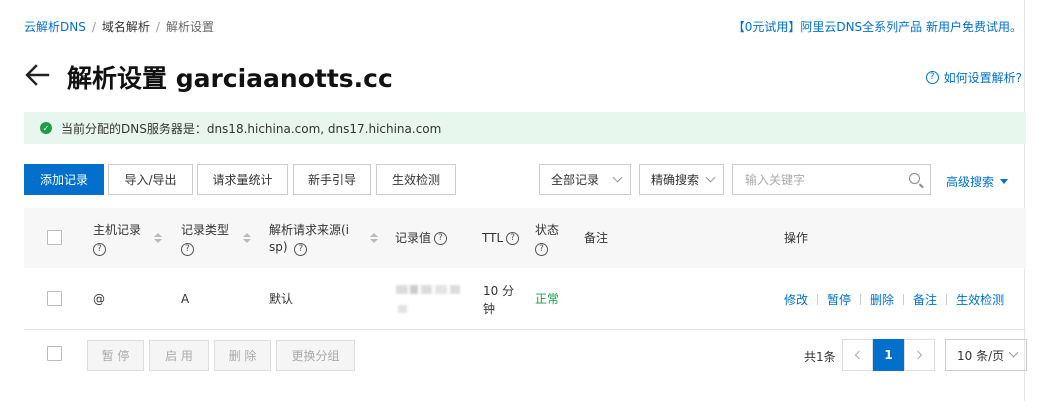 The image size is (1050, 401). Describe the element at coordinates (54, 237) in the screenshot. I see `select-all-checkbox` at that location.